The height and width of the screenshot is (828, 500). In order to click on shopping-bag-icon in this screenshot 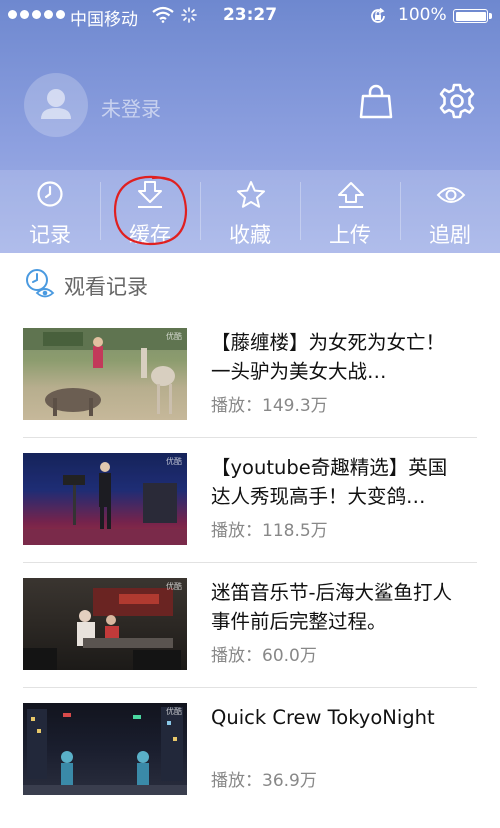, I will do `click(376, 101)`.